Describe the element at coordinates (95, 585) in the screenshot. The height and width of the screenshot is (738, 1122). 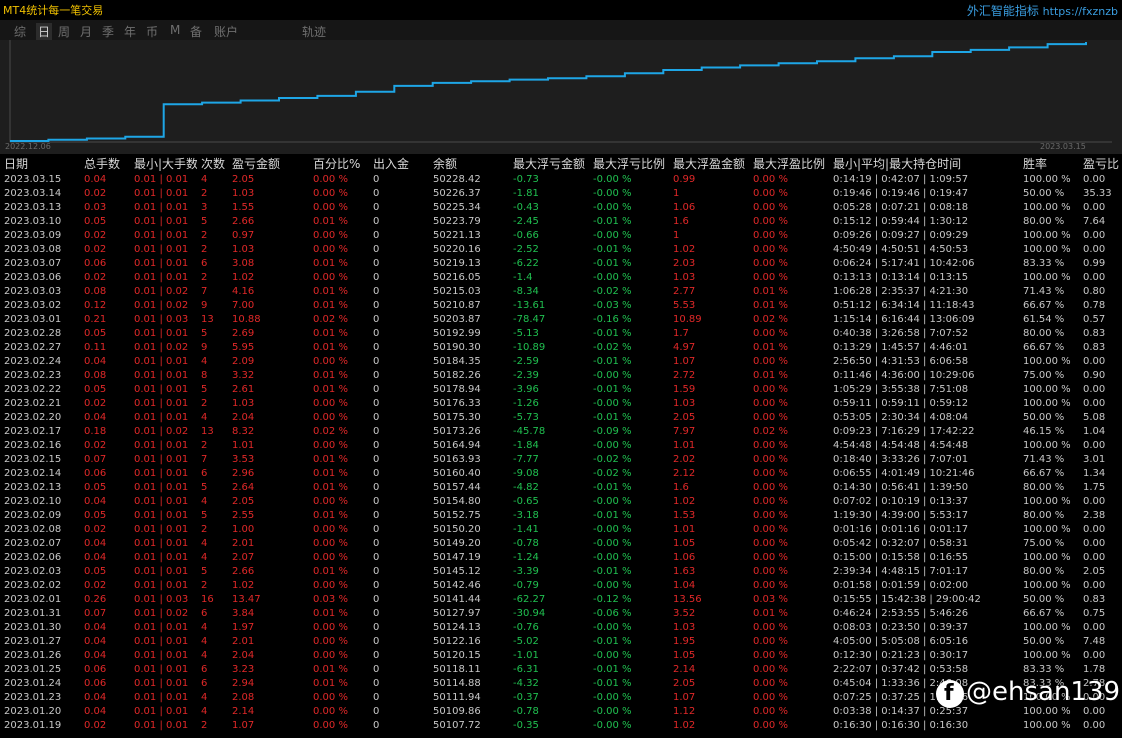
I see `table-cell: 0.02` at that location.